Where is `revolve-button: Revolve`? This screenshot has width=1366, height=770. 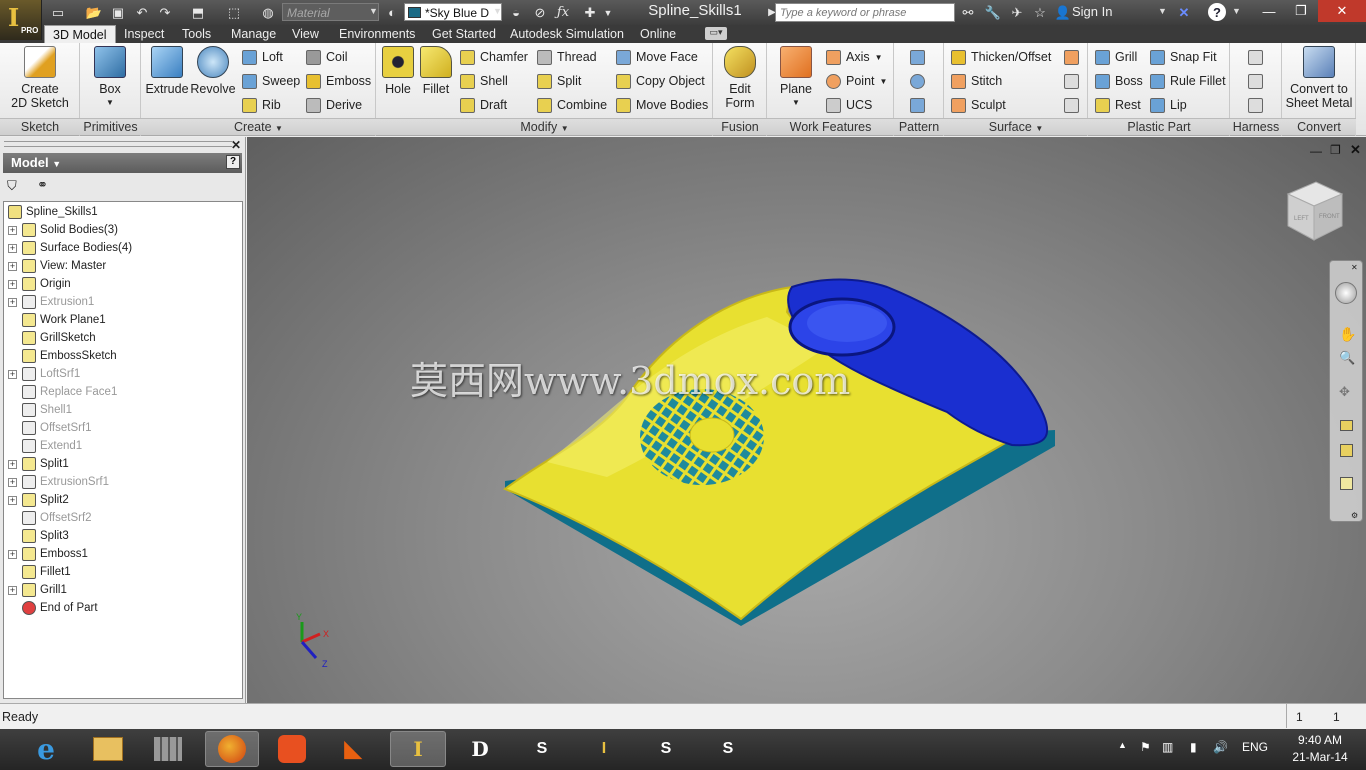
revolve-button: Revolve is located at coordinates (213, 71).